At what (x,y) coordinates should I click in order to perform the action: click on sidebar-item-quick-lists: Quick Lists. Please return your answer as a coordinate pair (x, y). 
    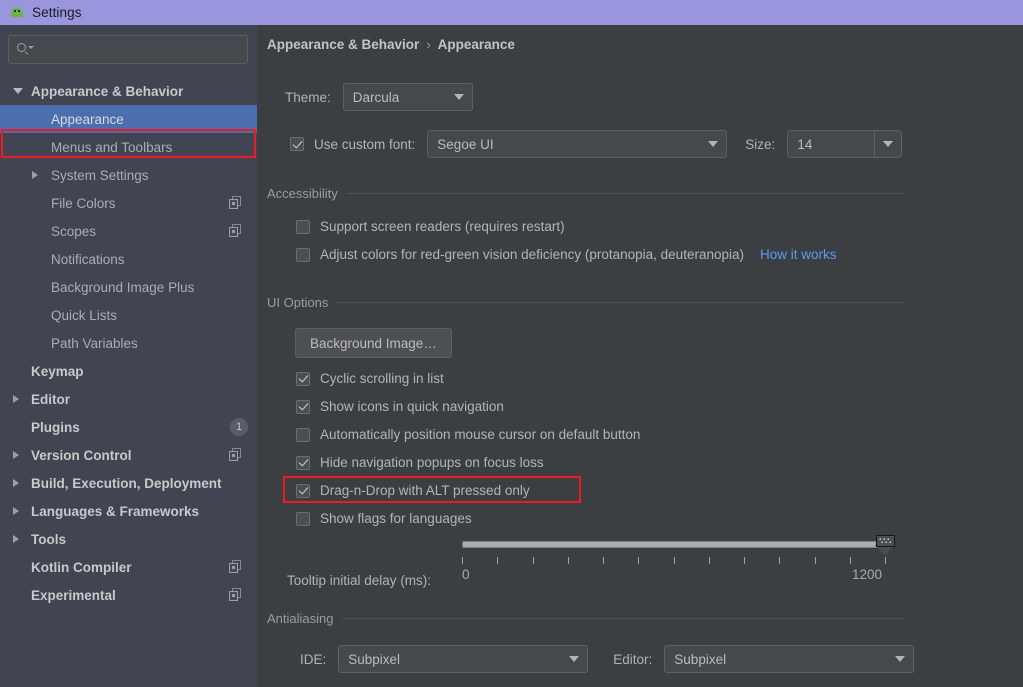
    Looking at the image, I should click on (128, 315).